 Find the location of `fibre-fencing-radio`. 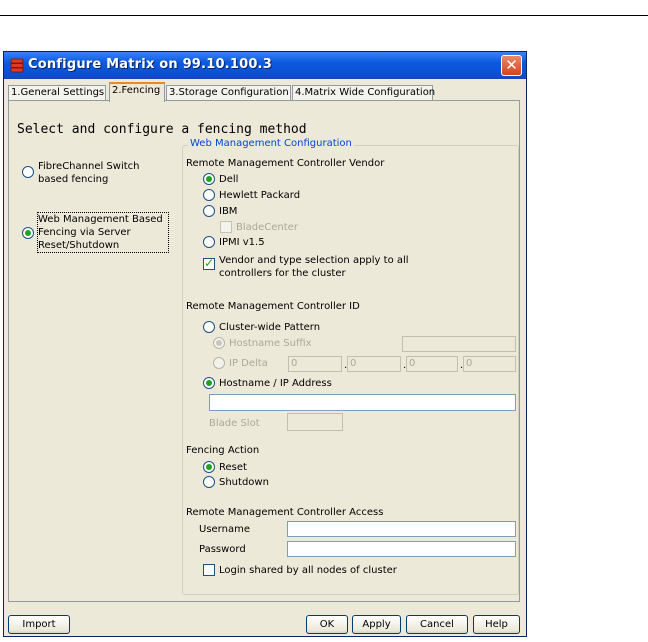

fibre-fencing-radio is located at coordinates (28, 172).